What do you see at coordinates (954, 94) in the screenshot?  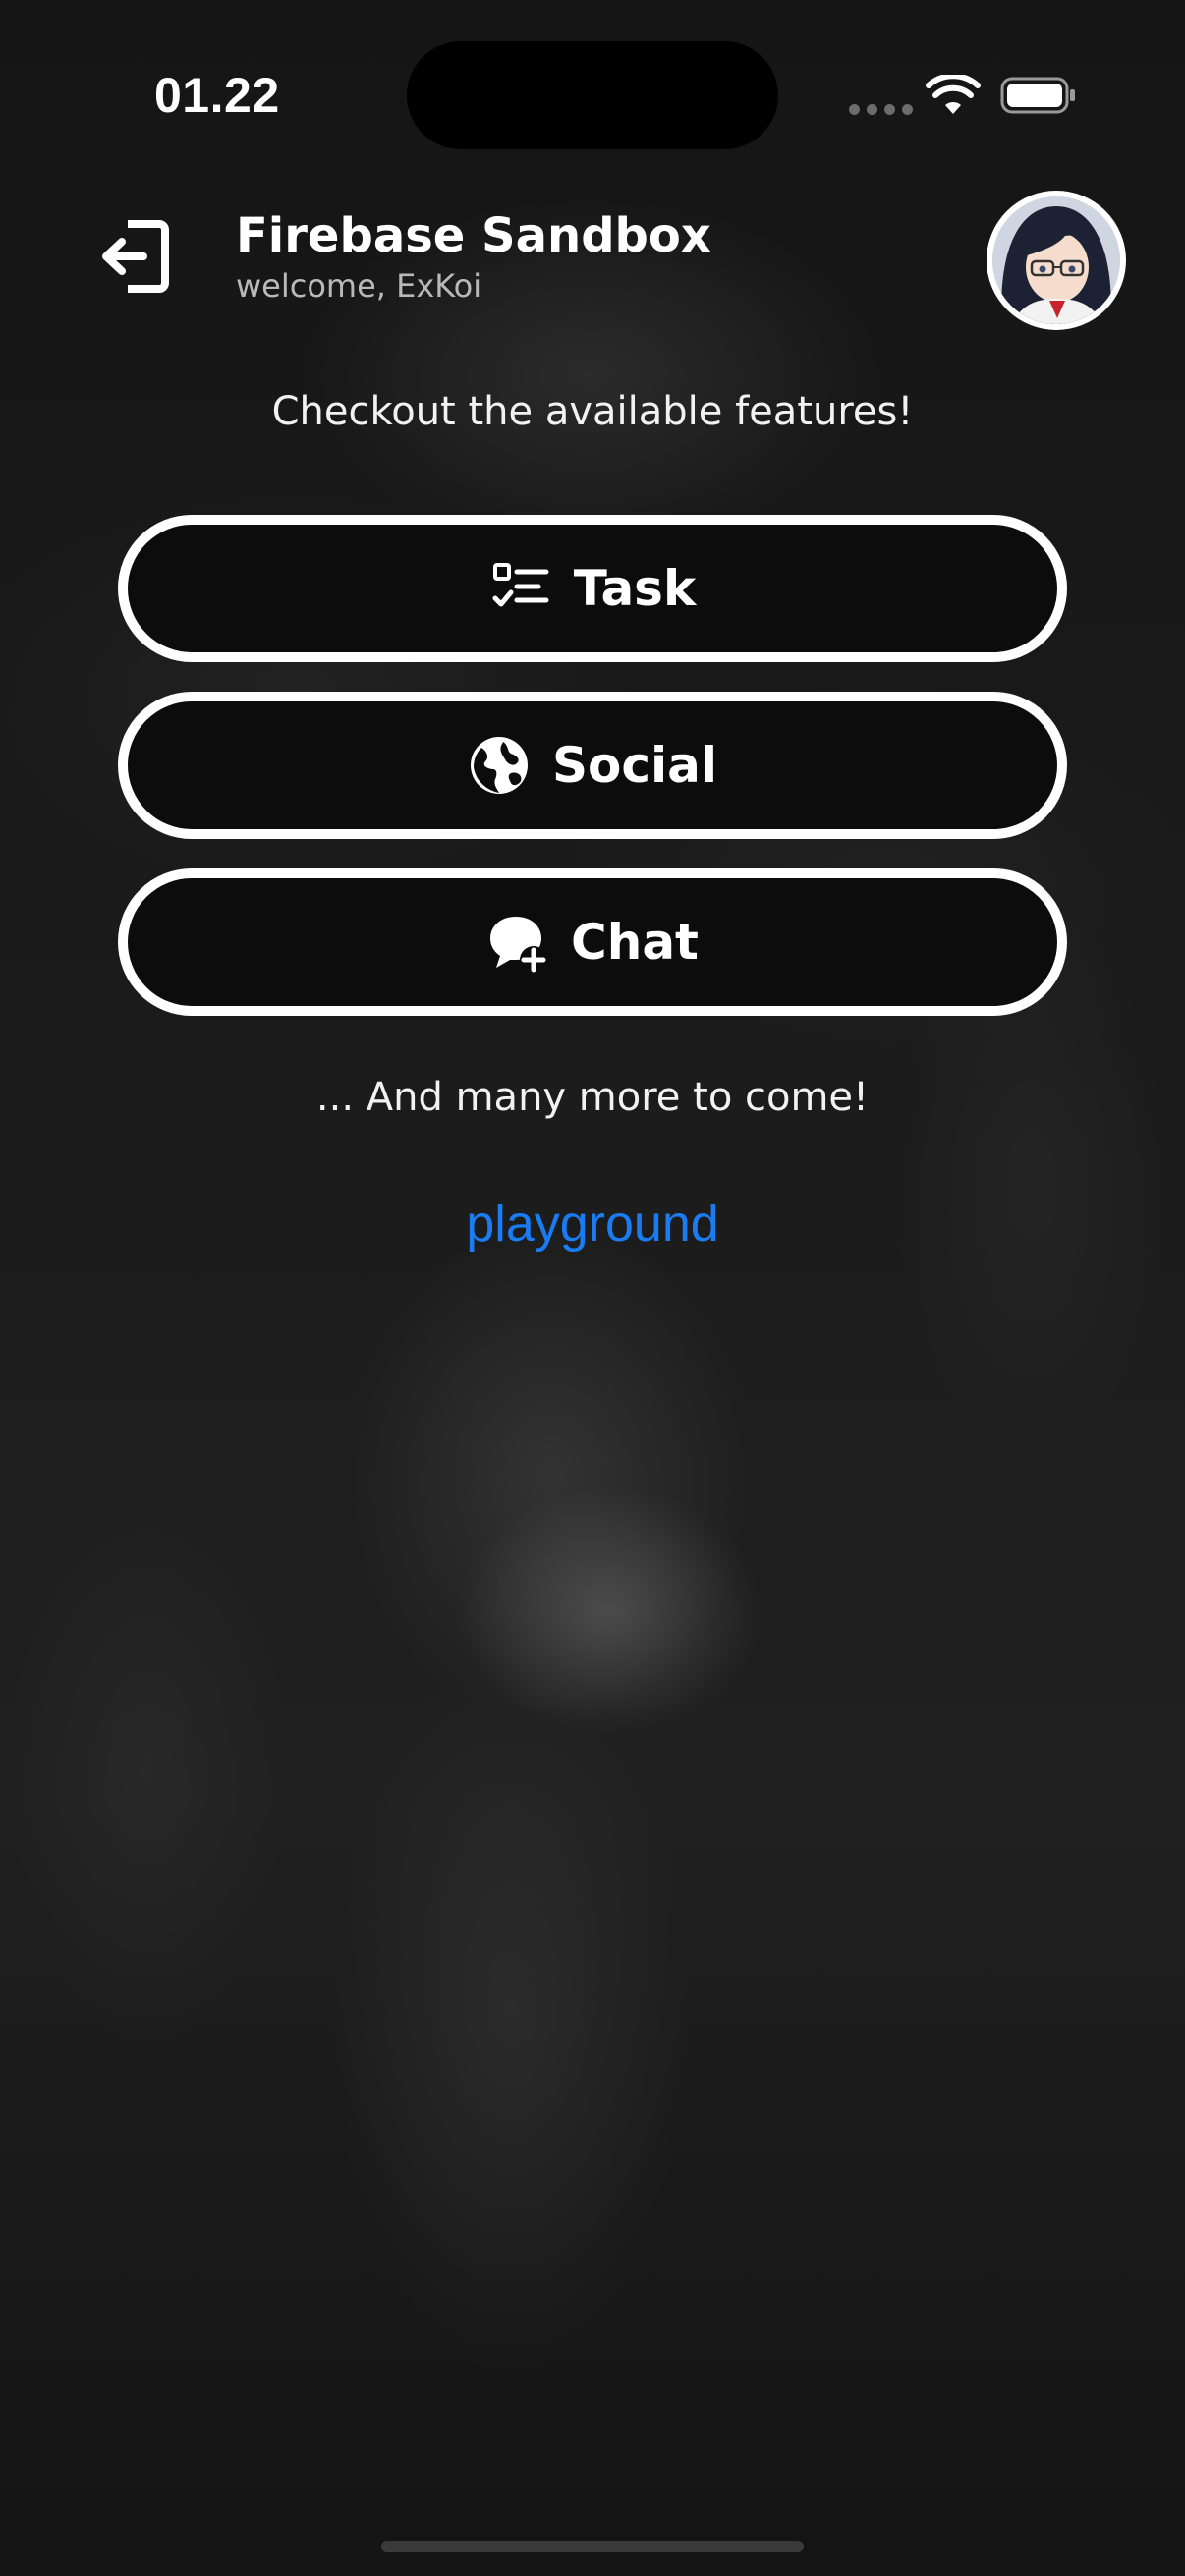 I see `wifi-icon` at bounding box center [954, 94].